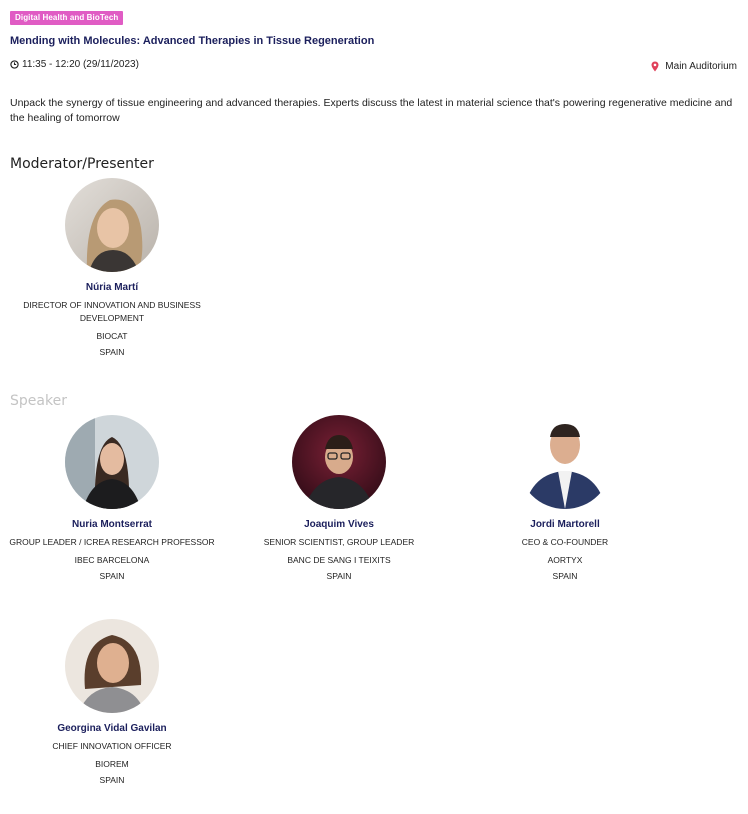 The image size is (748, 814). I want to click on person-organization: IBEC BARCELONA, so click(112, 560).